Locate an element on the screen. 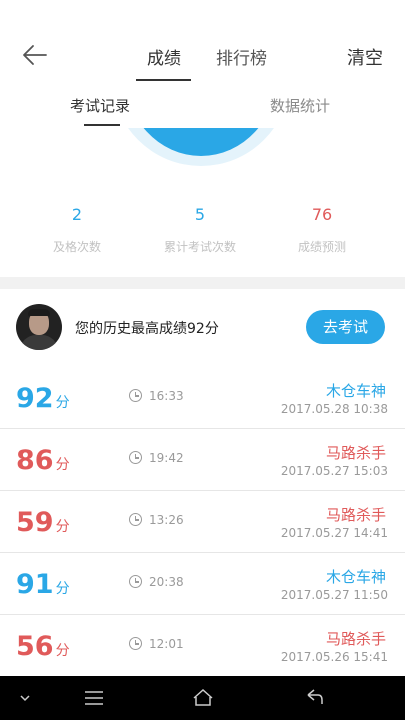 The width and height of the screenshot is (405, 720). back-icon is located at coordinates (314, 698).